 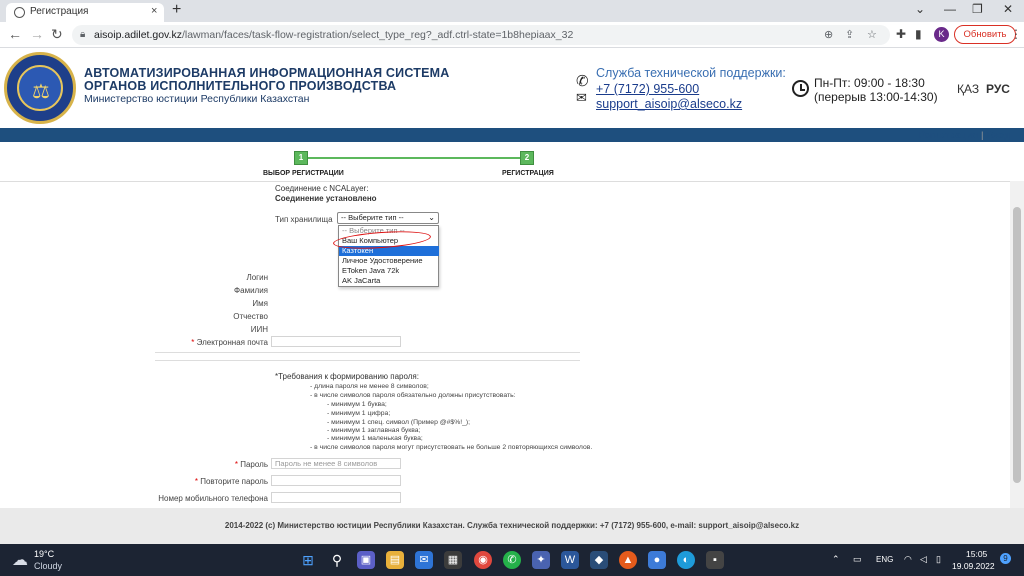 I want to click on app-icon: ●, so click(x=657, y=560).